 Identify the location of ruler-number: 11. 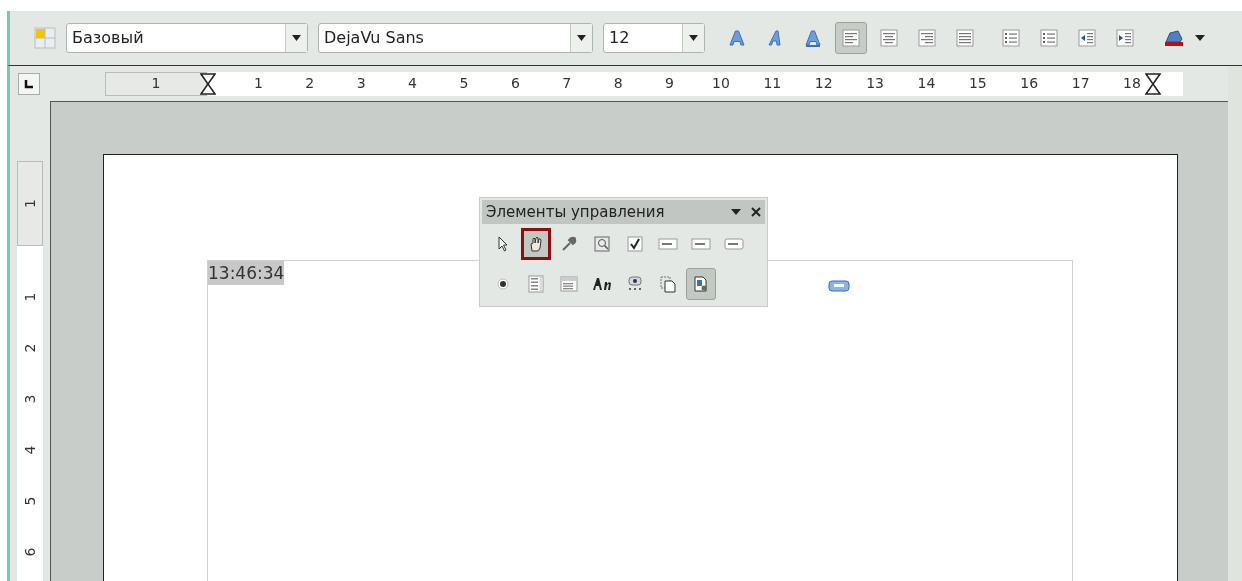
(772, 83).